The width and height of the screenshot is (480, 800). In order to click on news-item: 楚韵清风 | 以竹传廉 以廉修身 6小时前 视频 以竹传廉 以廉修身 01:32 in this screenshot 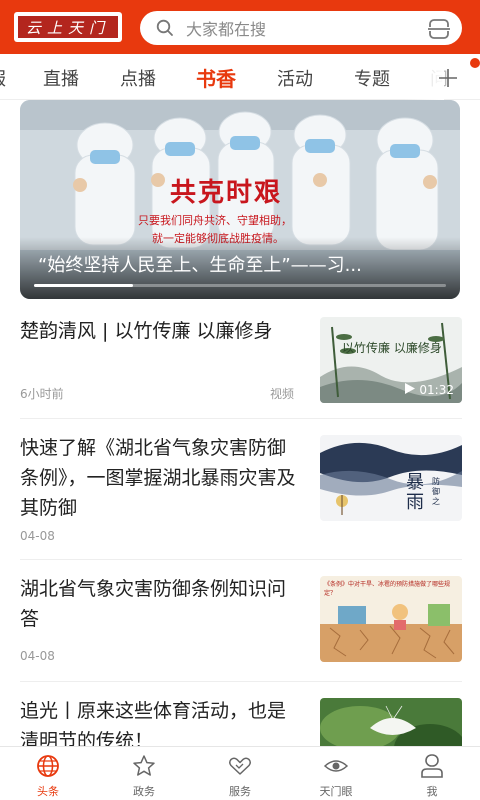, I will do `click(241, 367)`.